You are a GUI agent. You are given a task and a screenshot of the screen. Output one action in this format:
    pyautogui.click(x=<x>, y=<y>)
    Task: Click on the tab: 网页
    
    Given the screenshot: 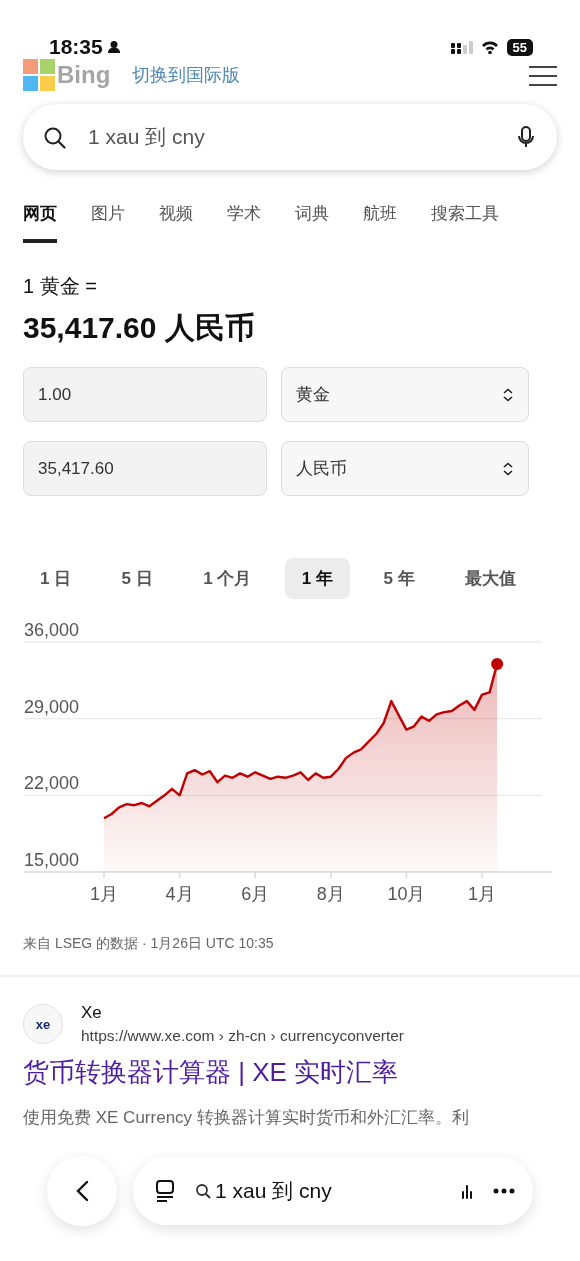 What is the action you would take?
    pyautogui.click(x=40, y=218)
    